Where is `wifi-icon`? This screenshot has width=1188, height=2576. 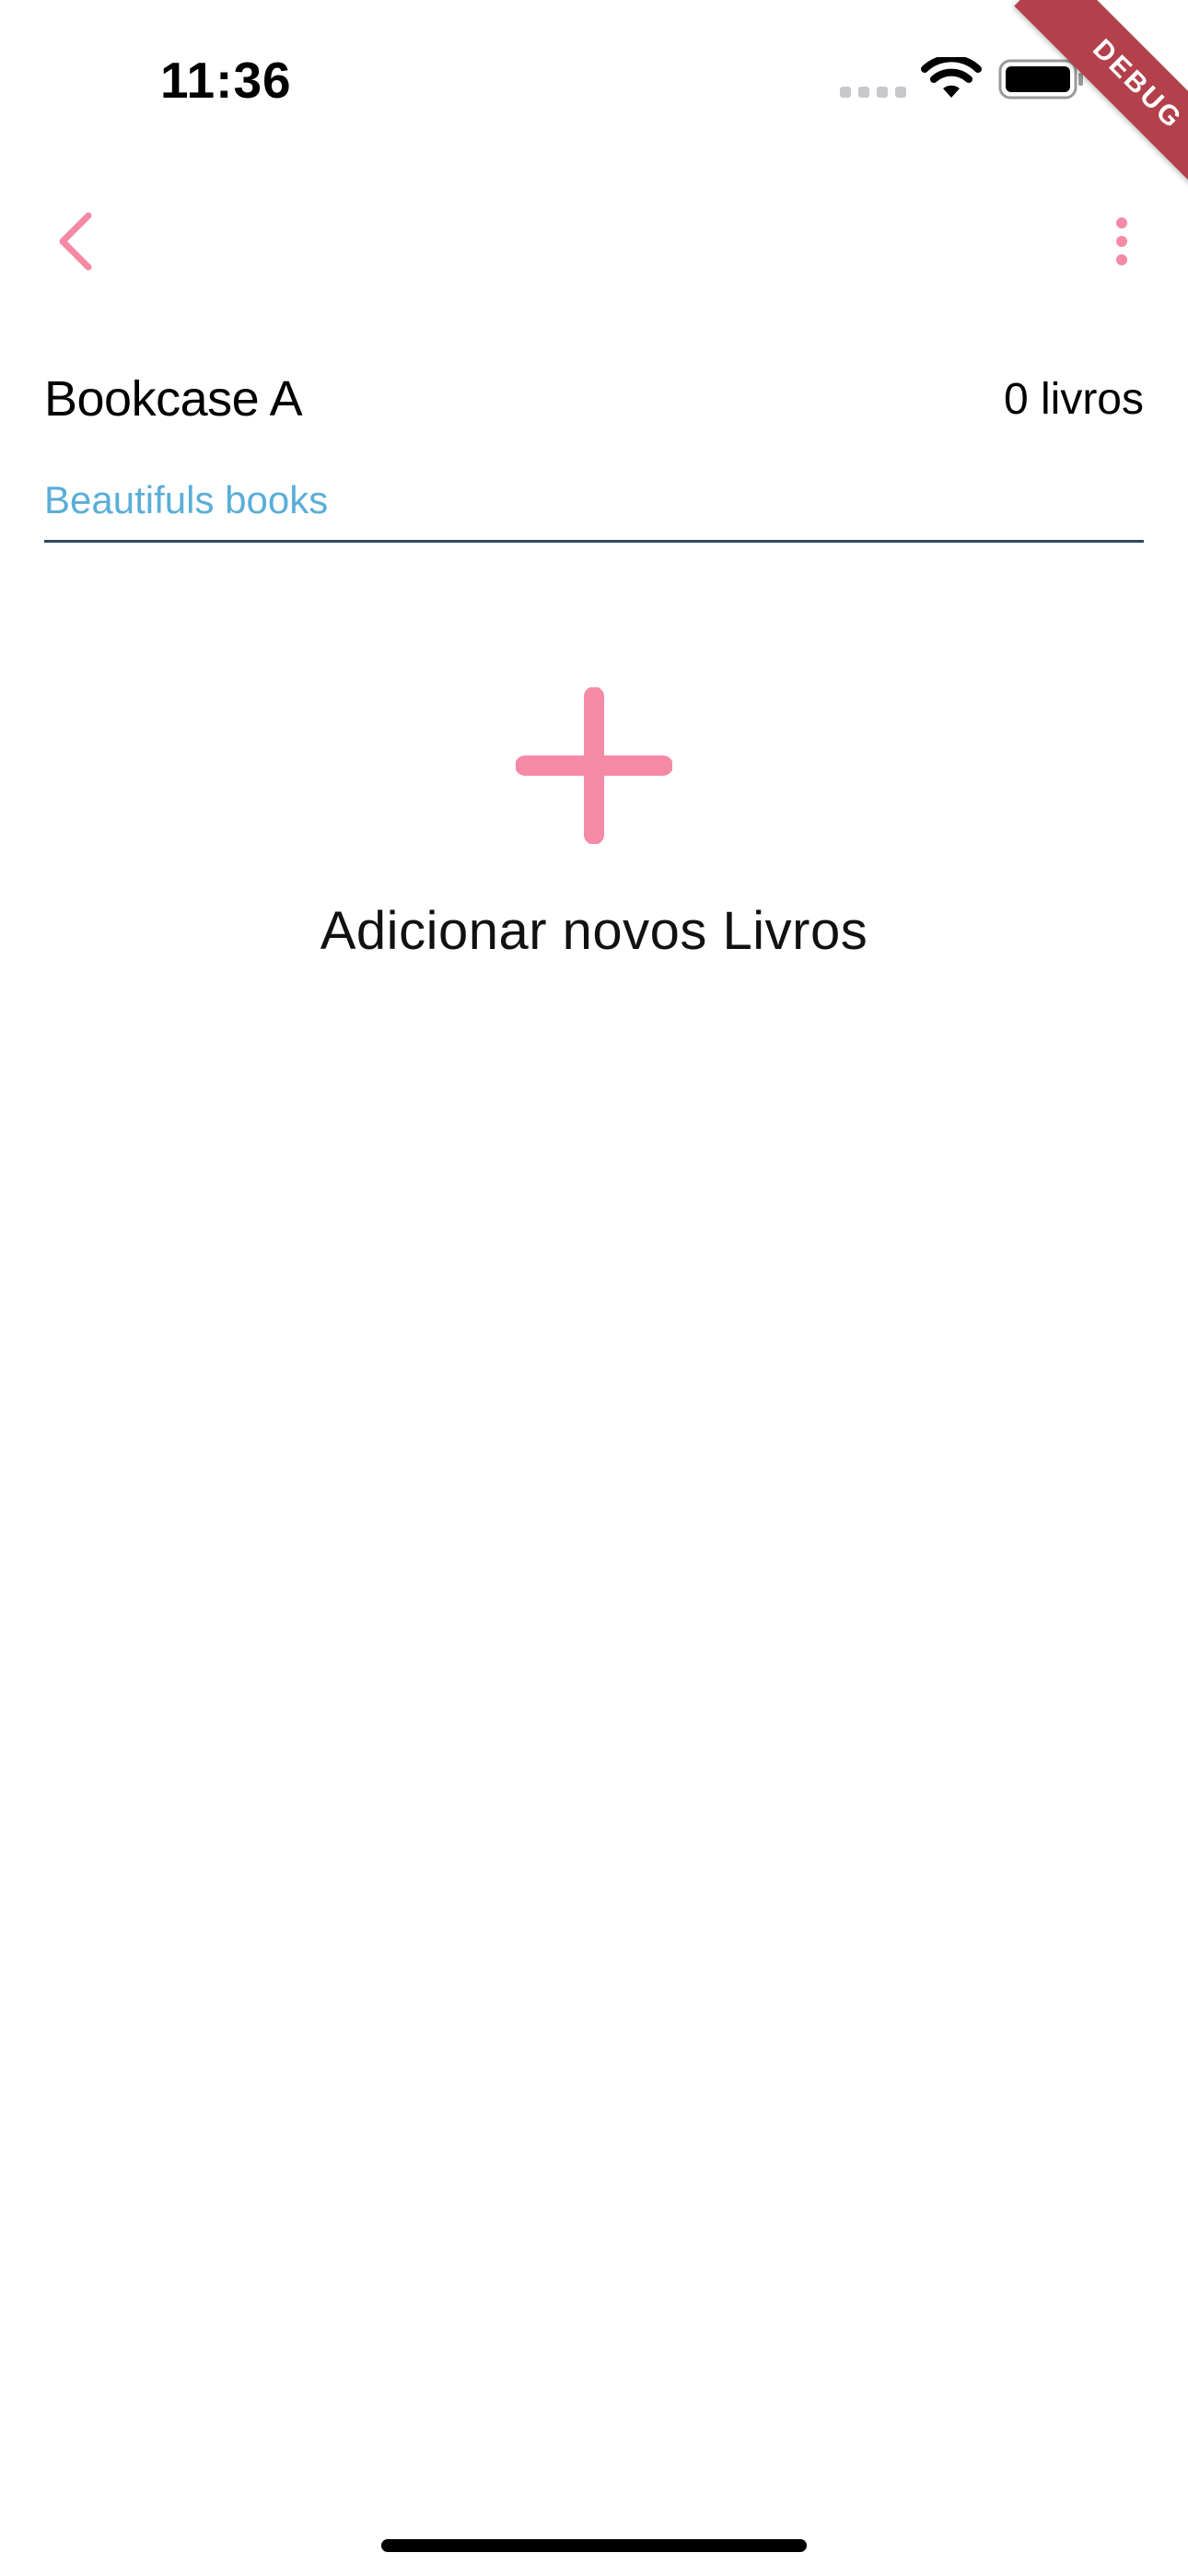 wifi-icon is located at coordinates (951, 77).